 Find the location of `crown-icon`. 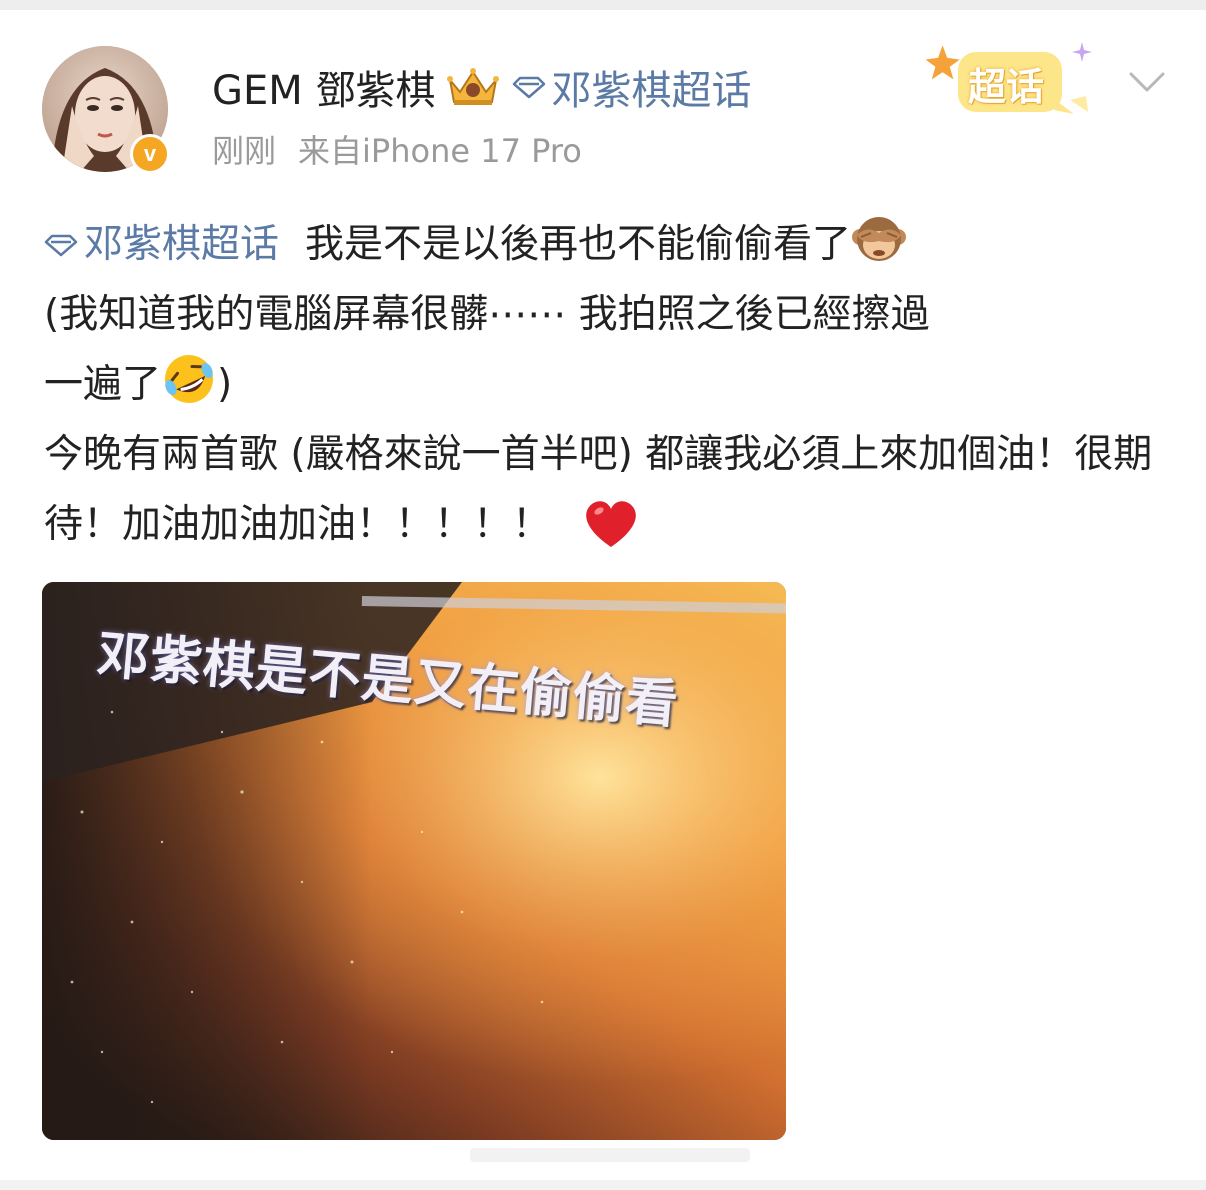

crown-icon is located at coordinates (473, 87).